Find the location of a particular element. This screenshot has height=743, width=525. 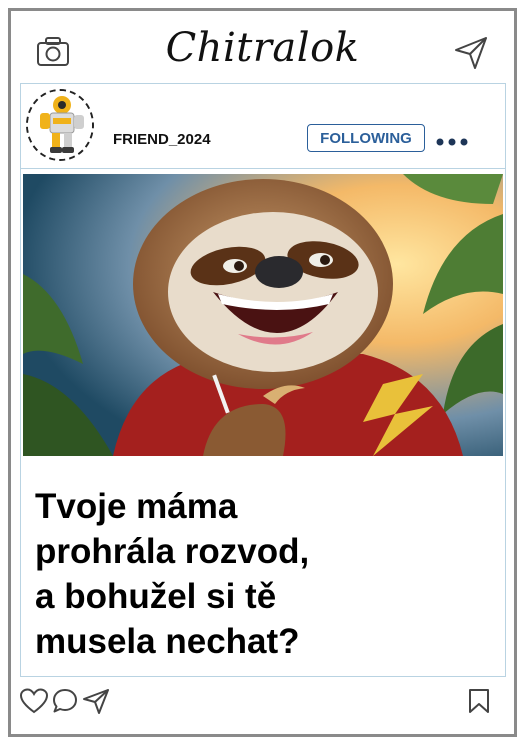

more-dots-icon is located at coordinates (453, 143).